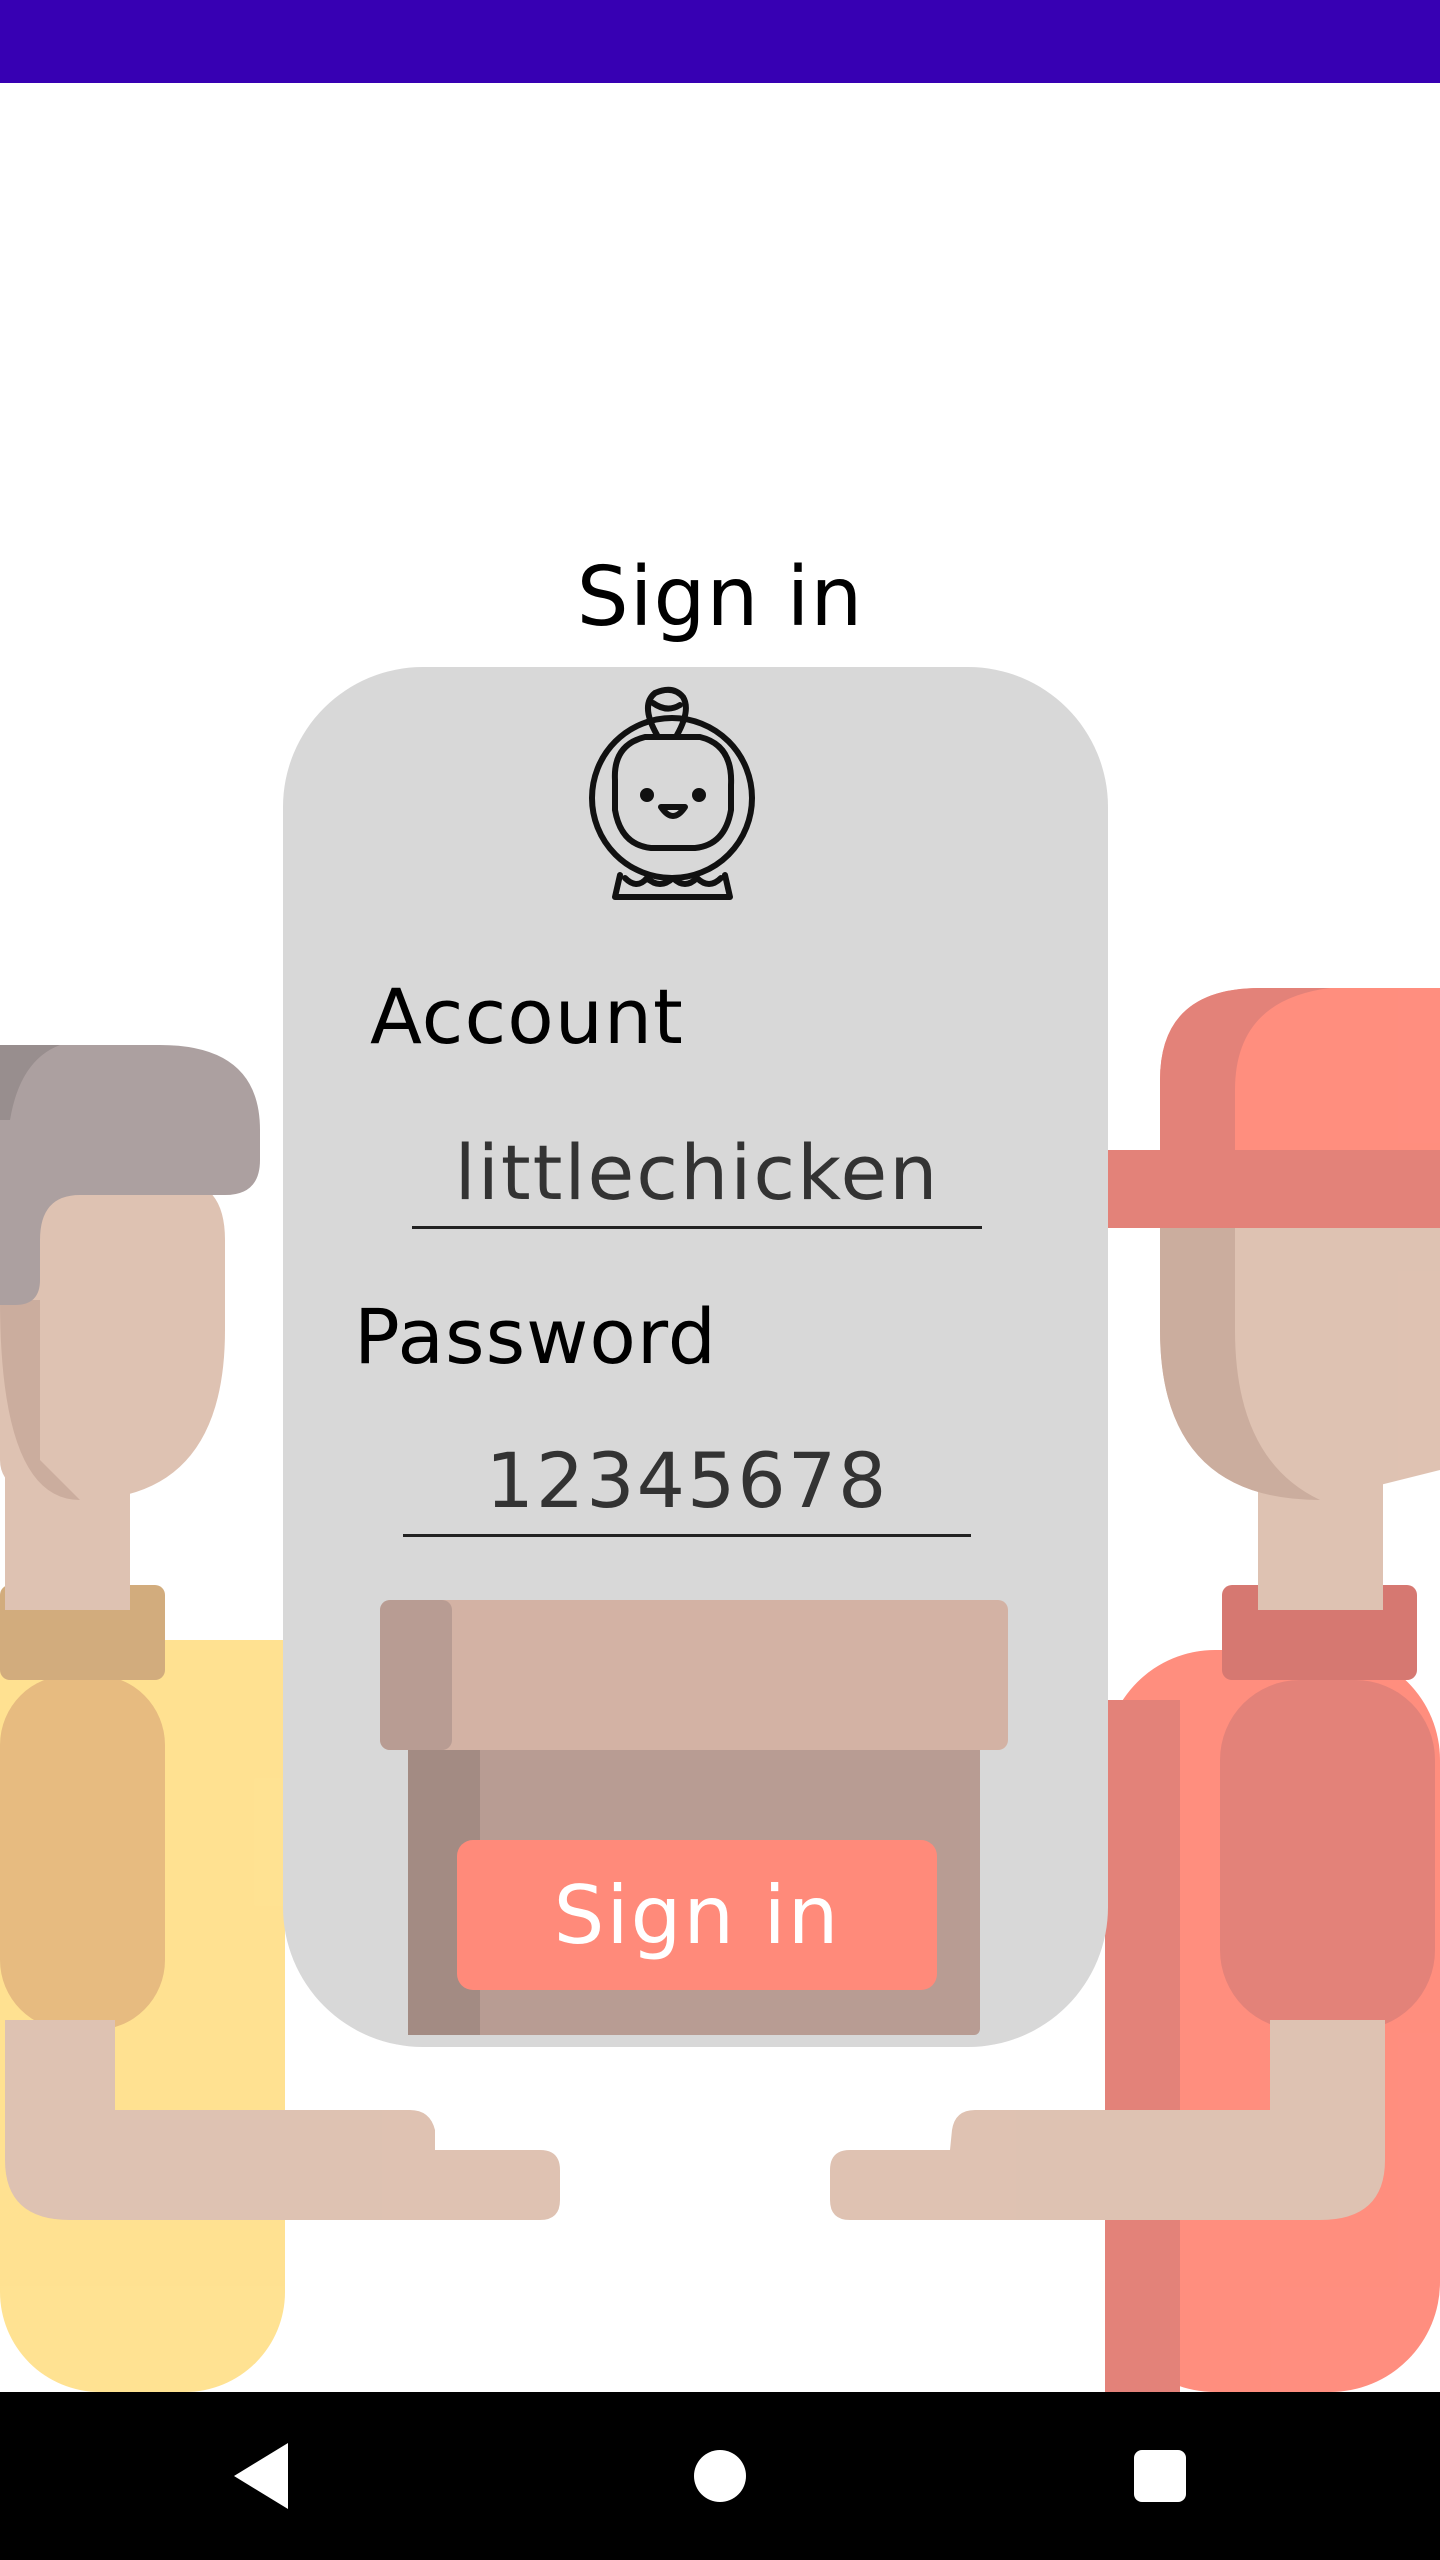 This screenshot has width=1440, height=2560. Describe the element at coordinates (687, 1486) in the screenshot. I see `password-input: 12345678` at that location.